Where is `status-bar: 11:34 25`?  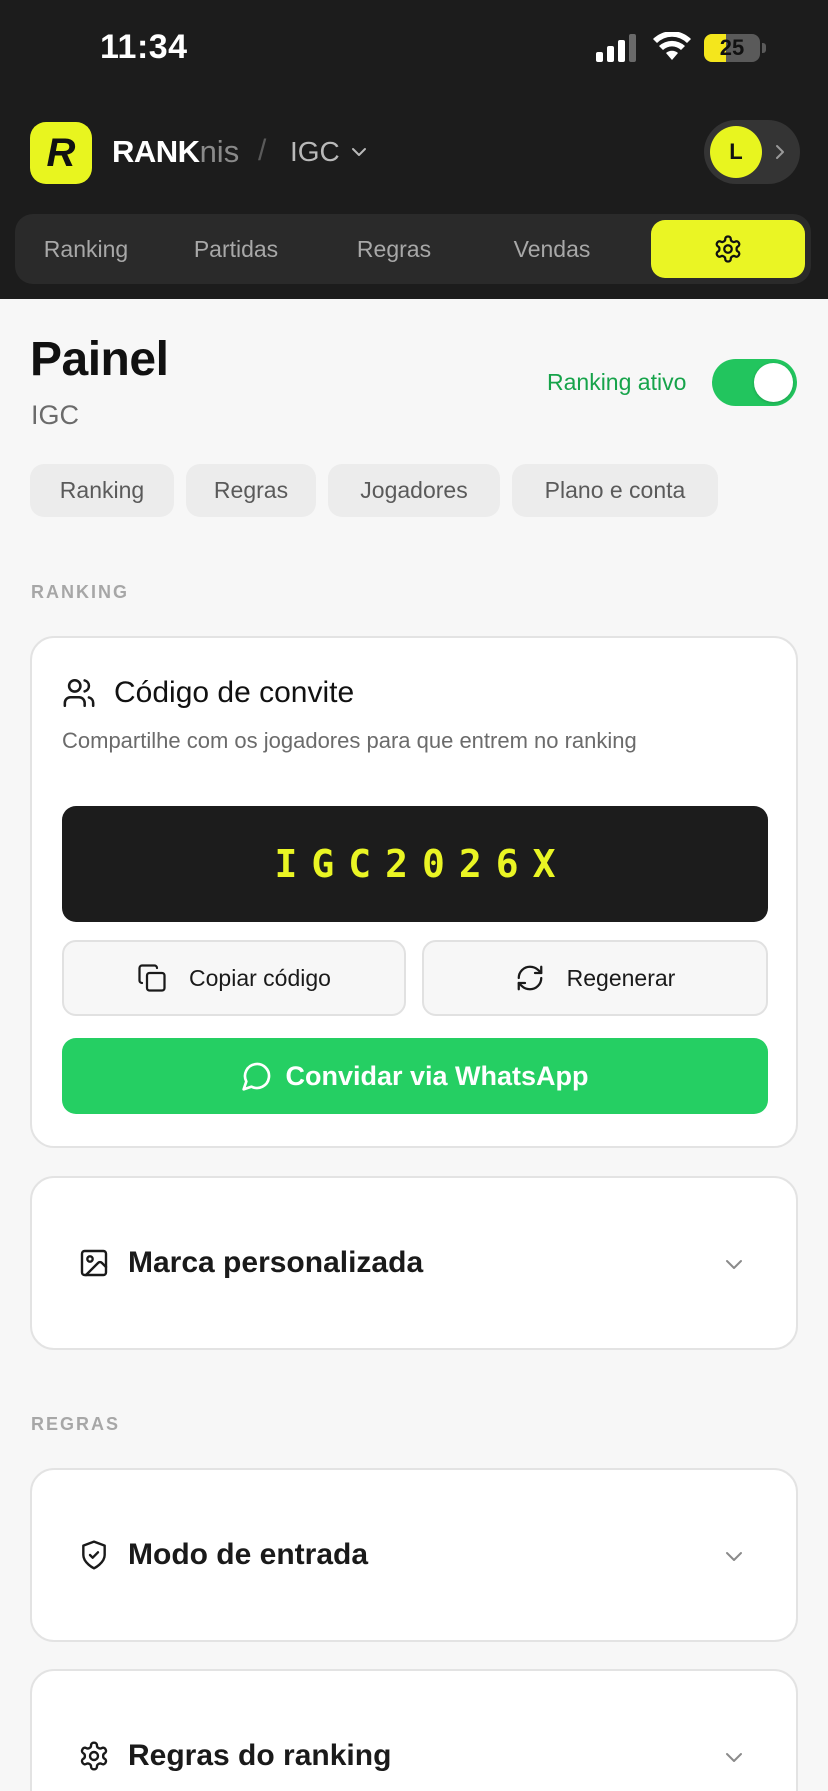 status-bar: 11:34 25 is located at coordinates (414, 50).